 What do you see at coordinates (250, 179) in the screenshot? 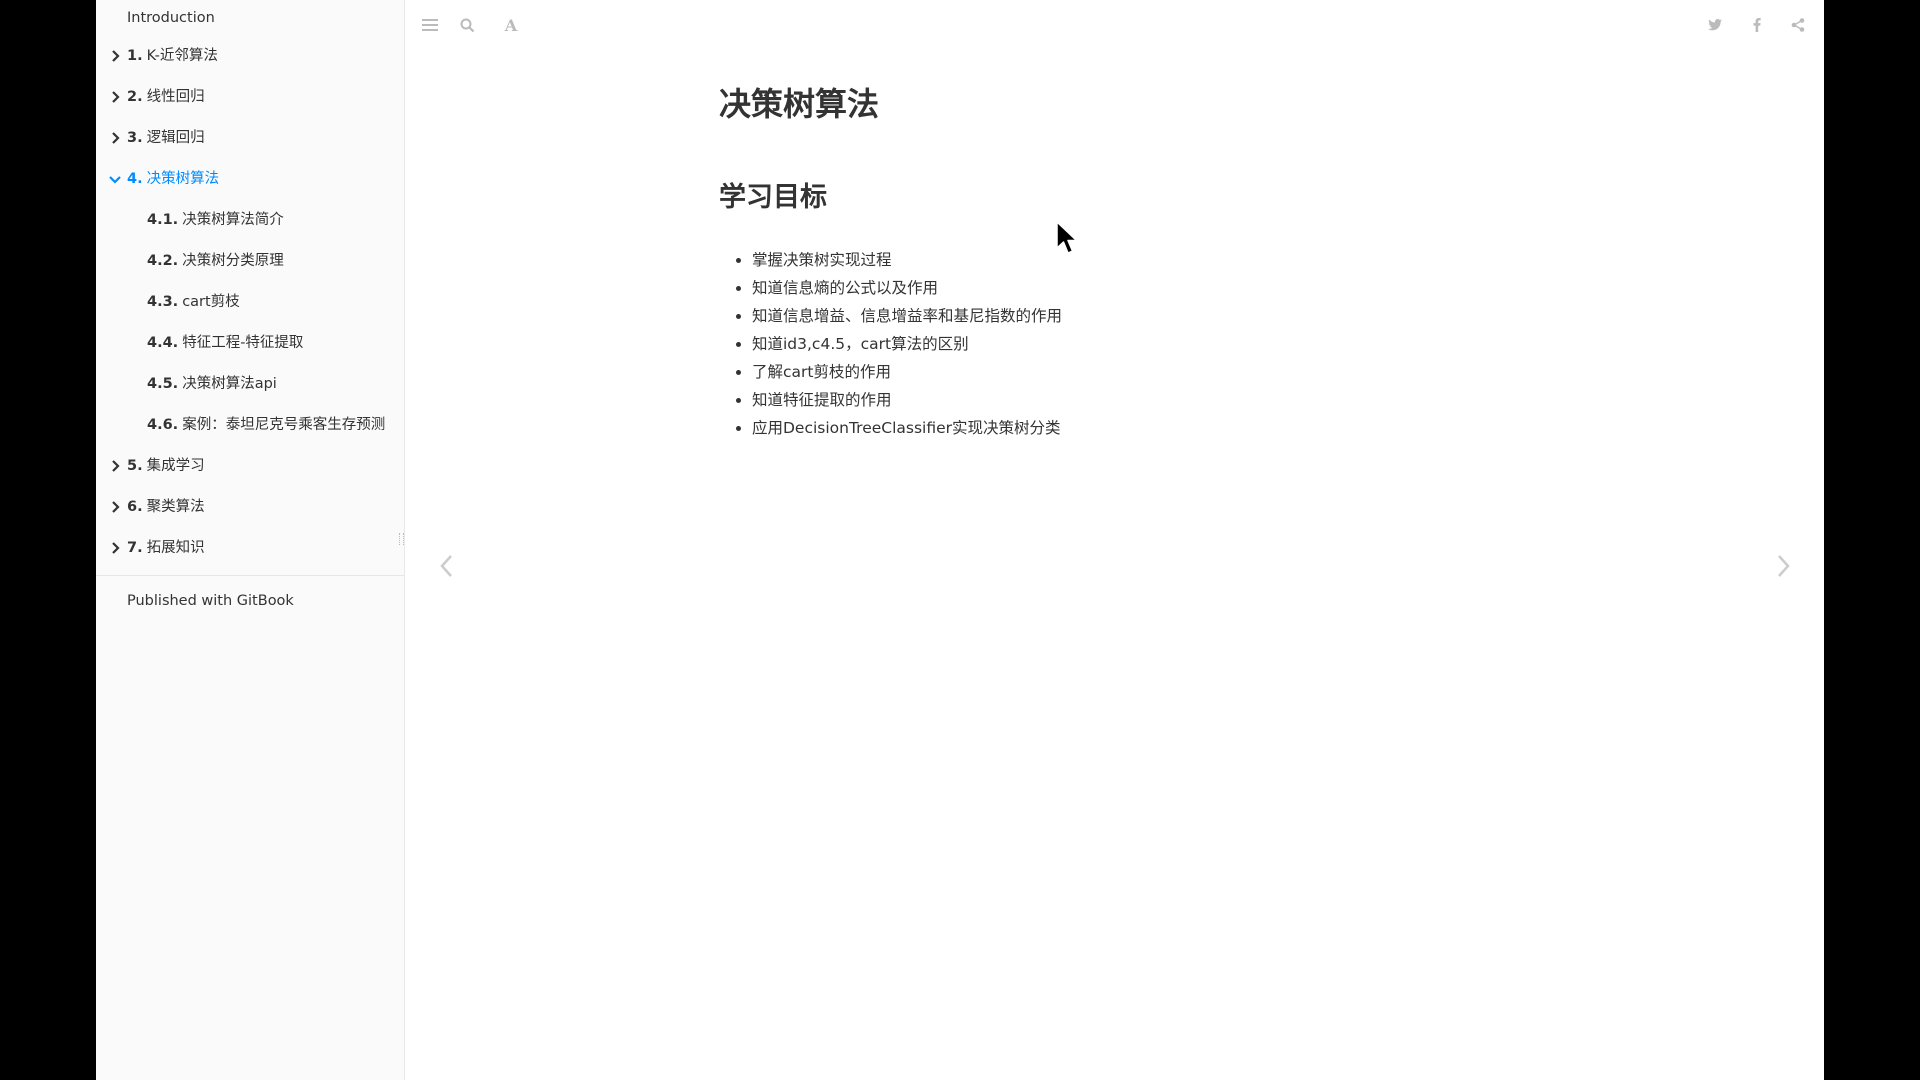
I see `toc-chapter-4-active: 4. 决策树算法` at bounding box center [250, 179].